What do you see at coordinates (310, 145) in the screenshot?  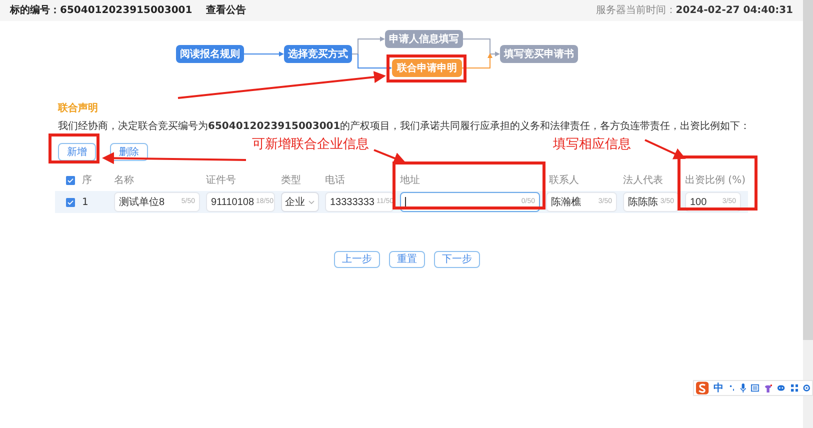 I see `annotation-text: 可新增联合企业信息` at bounding box center [310, 145].